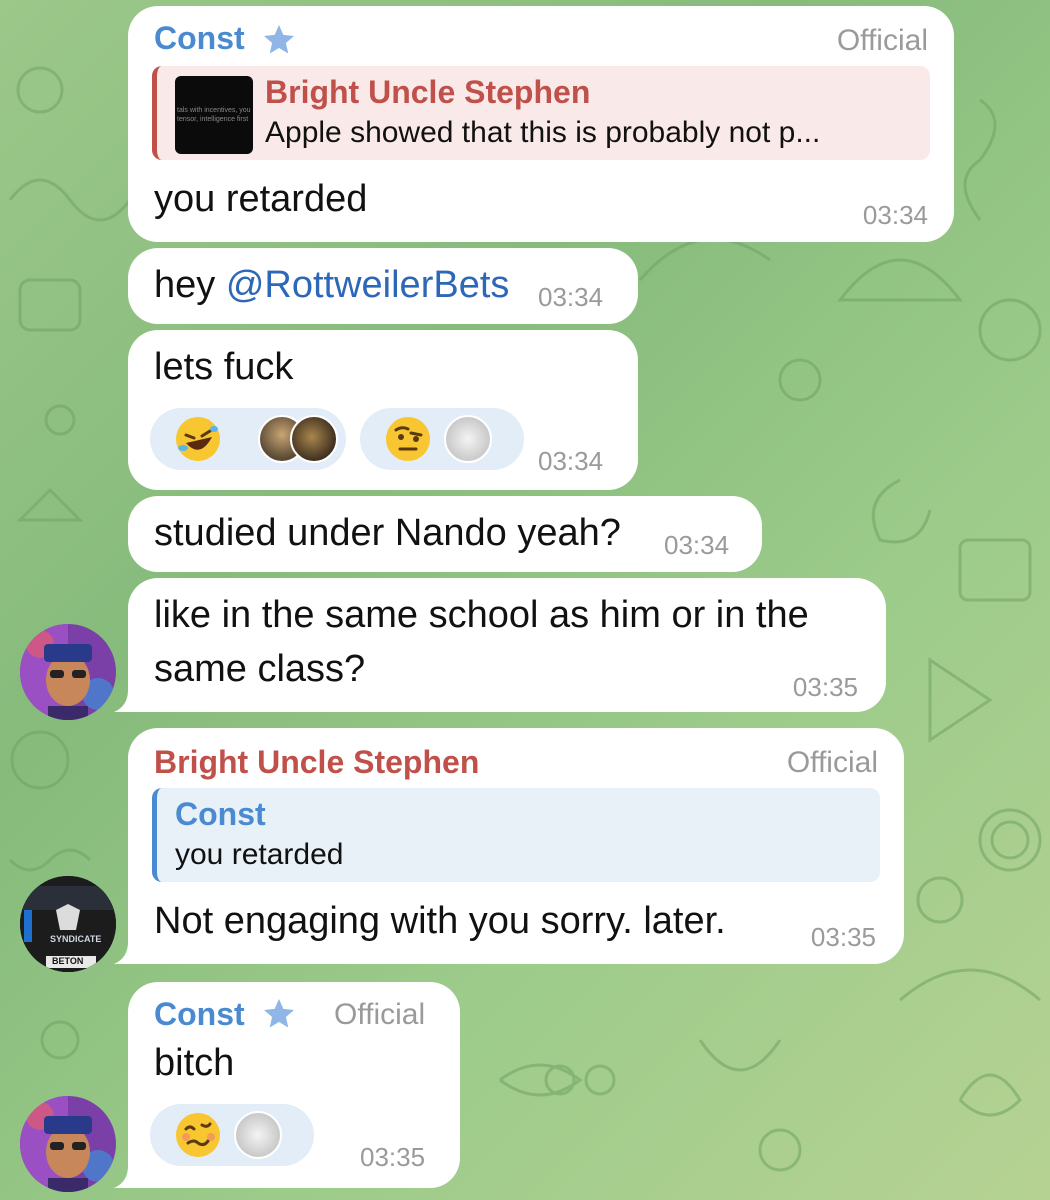 This screenshot has height=1200, width=1050. What do you see at coordinates (248, 439) in the screenshot?
I see `reaction-laugh` at bounding box center [248, 439].